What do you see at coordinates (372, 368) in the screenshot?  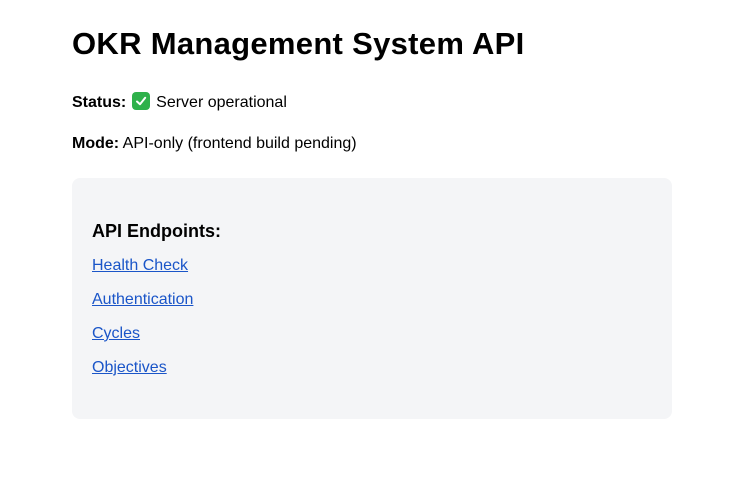 I see `list-item: Objectives` at bounding box center [372, 368].